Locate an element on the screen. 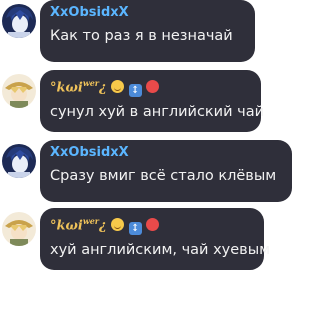  message-text: сунул хуй в английский чай is located at coordinates (157, 112).